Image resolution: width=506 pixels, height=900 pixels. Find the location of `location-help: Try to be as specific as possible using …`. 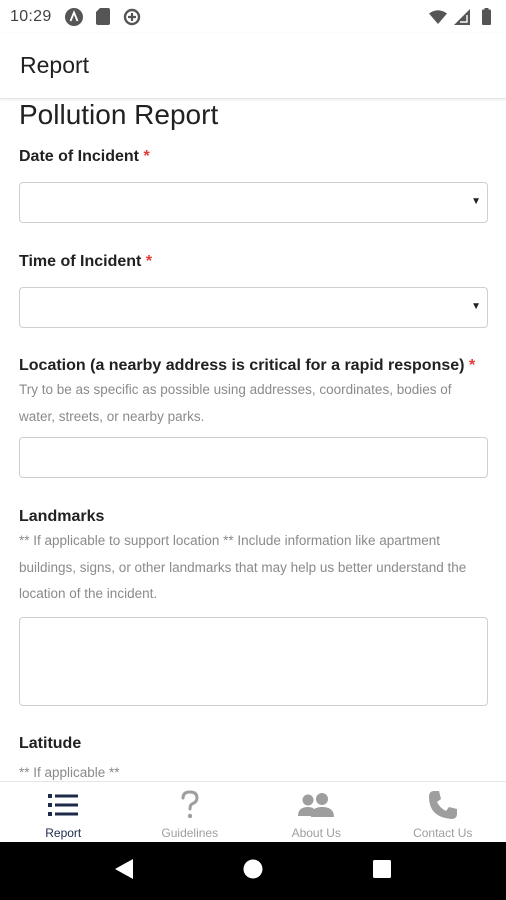

location-help: Try to be as specific as possible using … is located at coordinates (235, 403).